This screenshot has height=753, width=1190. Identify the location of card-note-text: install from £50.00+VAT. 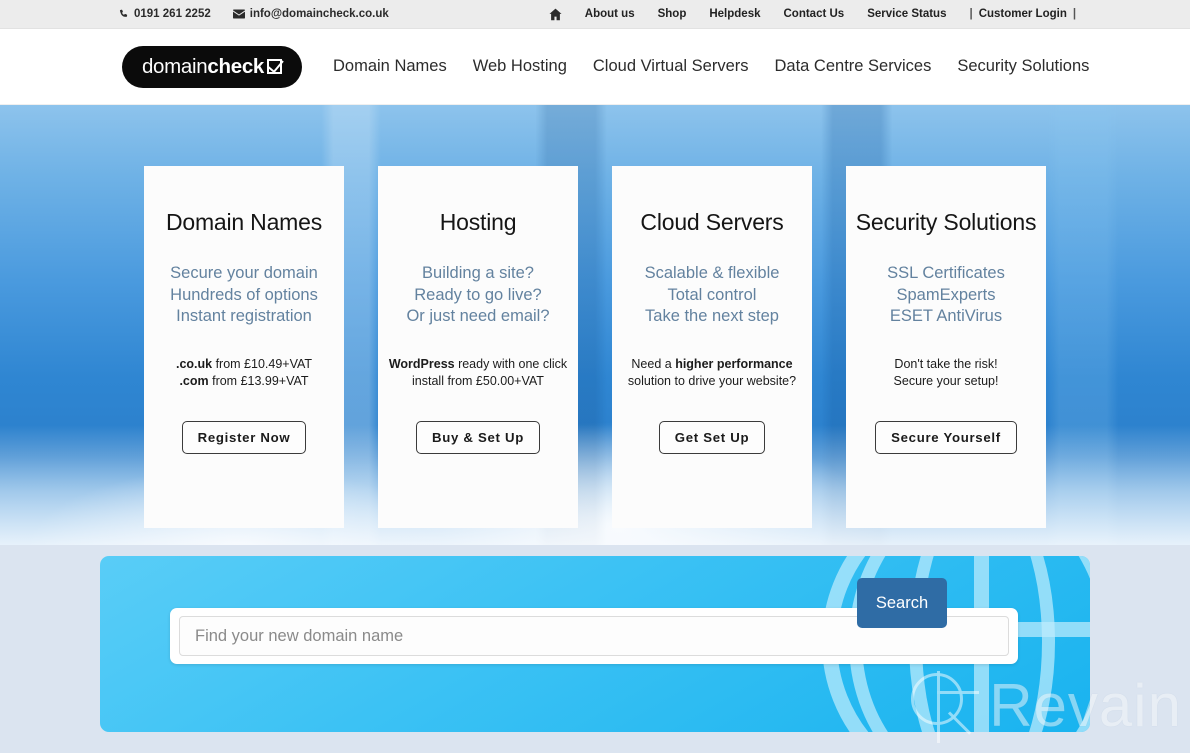
(478, 381).